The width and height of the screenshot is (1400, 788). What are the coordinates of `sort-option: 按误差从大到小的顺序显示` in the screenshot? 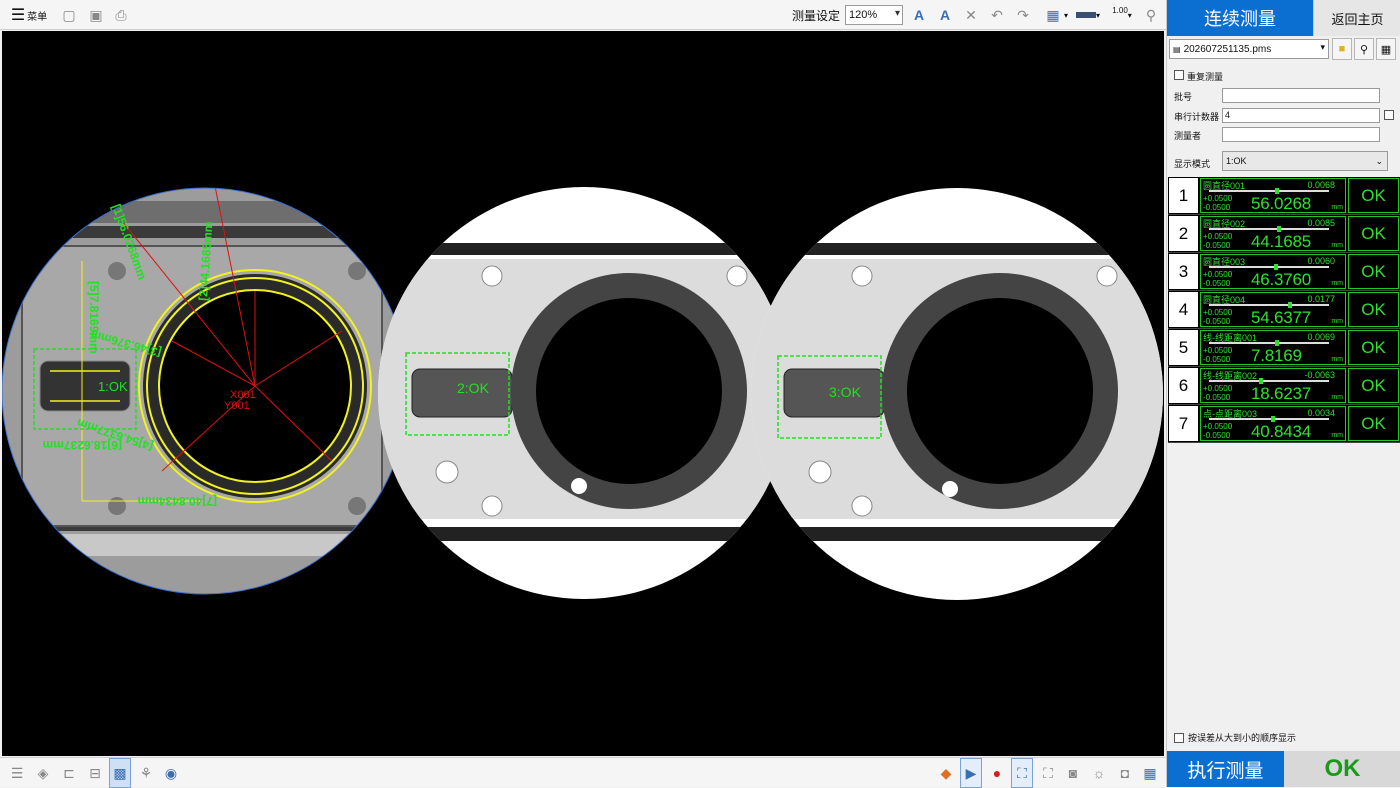 It's located at (1235, 737).